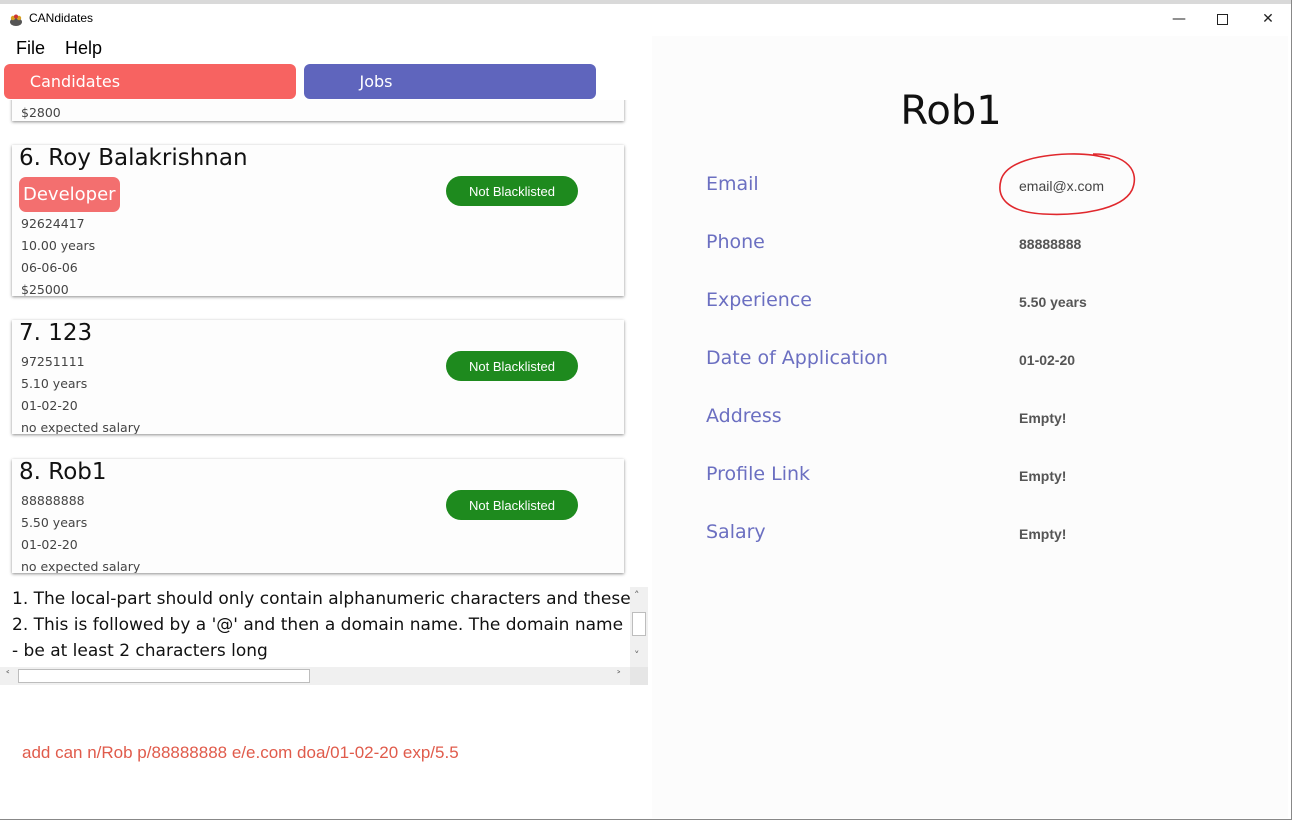  What do you see at coordinates (140, 651) in the screenshot?
I see `result-line: - be at least 2 characters long` at bounding box center [140, 651].